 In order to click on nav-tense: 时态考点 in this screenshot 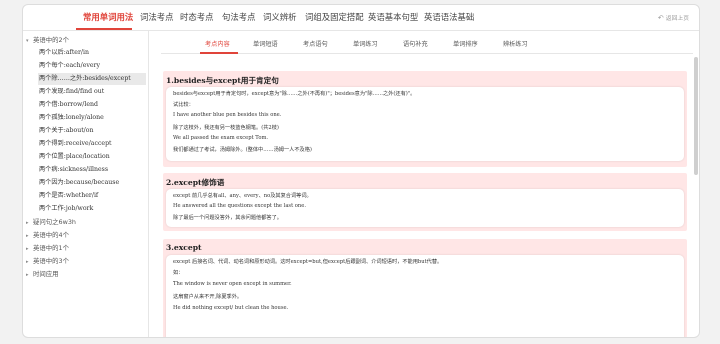, I will do `click(197, 17)`.